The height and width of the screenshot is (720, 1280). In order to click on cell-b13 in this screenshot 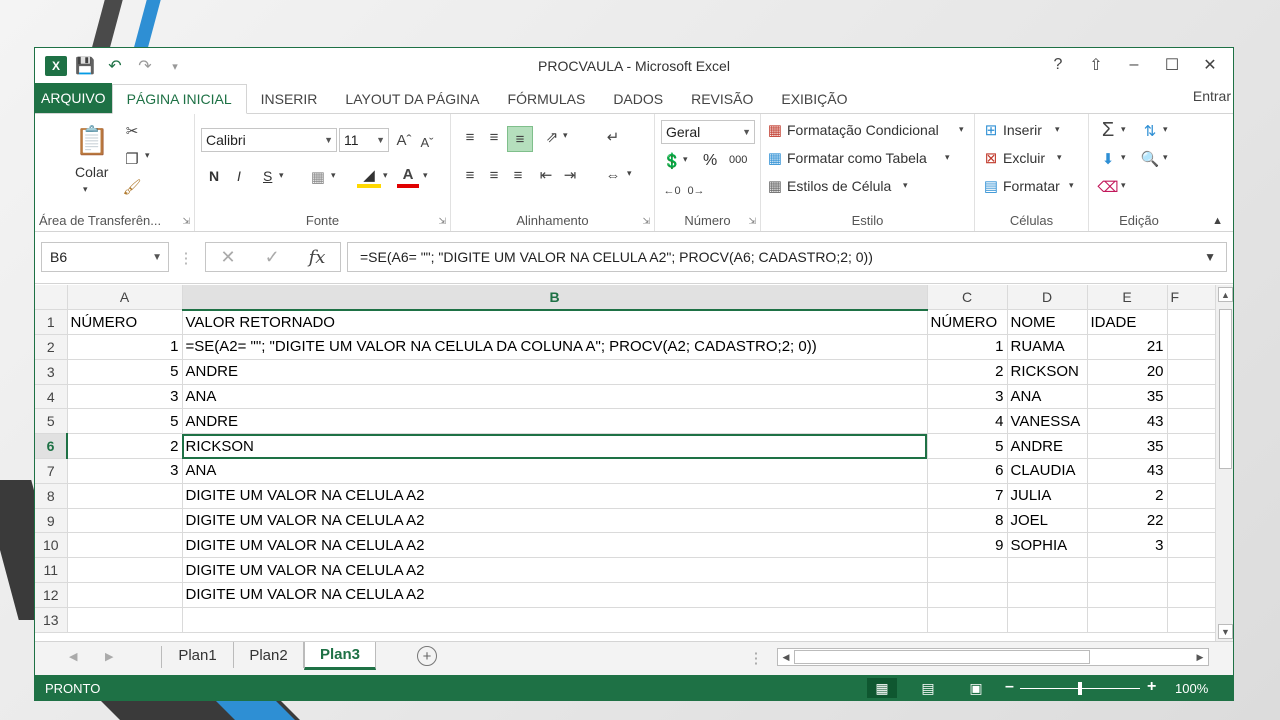, I will do `click(555, 620)`.